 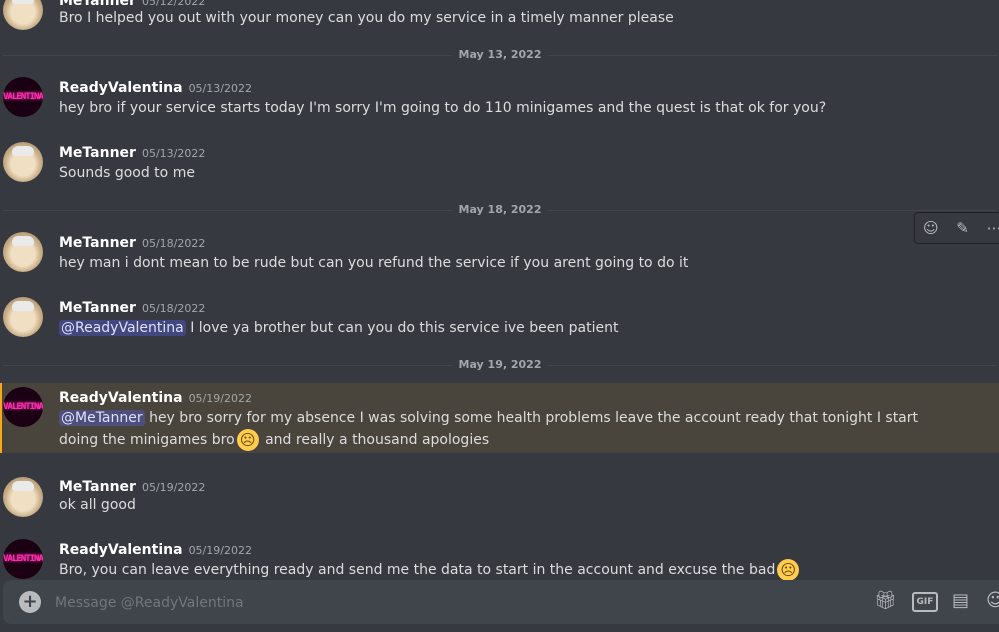 I want to click on plus-circle-icon: +, so click(x=30, y=602).